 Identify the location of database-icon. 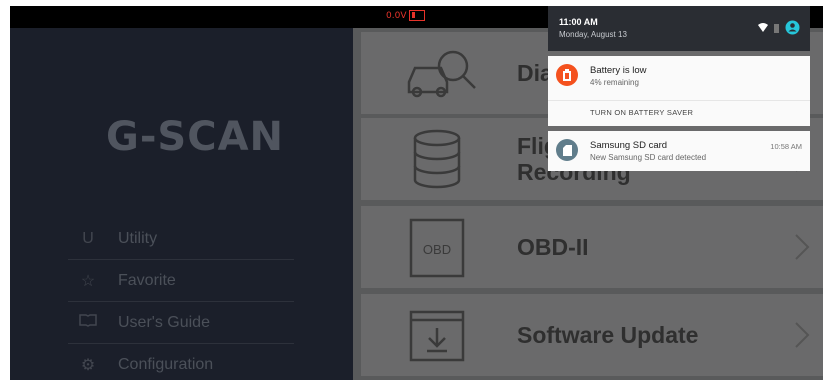
(437, 160).